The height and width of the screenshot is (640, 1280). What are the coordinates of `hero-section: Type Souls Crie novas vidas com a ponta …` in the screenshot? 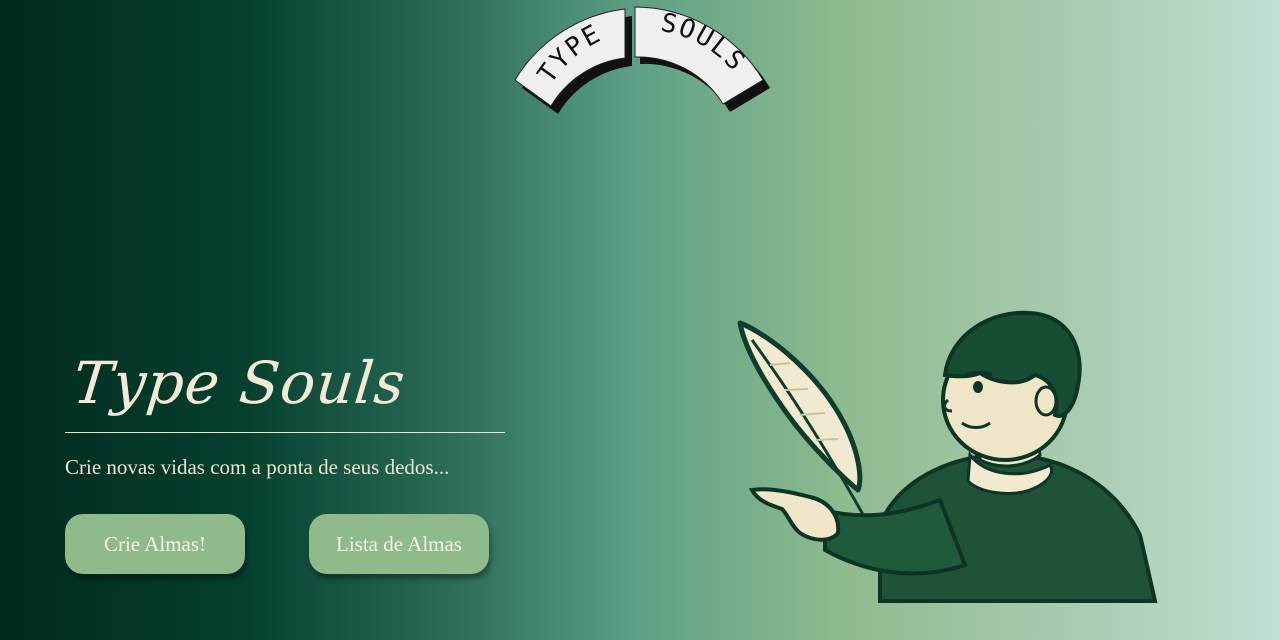 It's located at (285, 457).